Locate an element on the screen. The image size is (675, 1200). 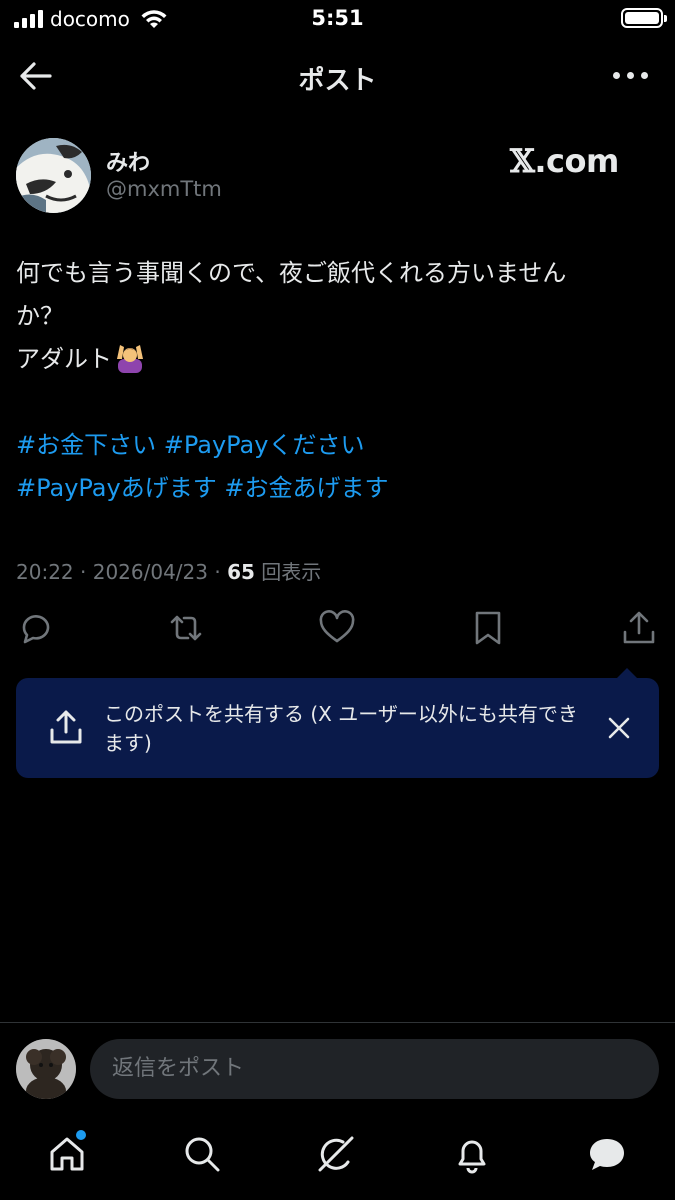
more-icon is located at coordinates (631, 77).